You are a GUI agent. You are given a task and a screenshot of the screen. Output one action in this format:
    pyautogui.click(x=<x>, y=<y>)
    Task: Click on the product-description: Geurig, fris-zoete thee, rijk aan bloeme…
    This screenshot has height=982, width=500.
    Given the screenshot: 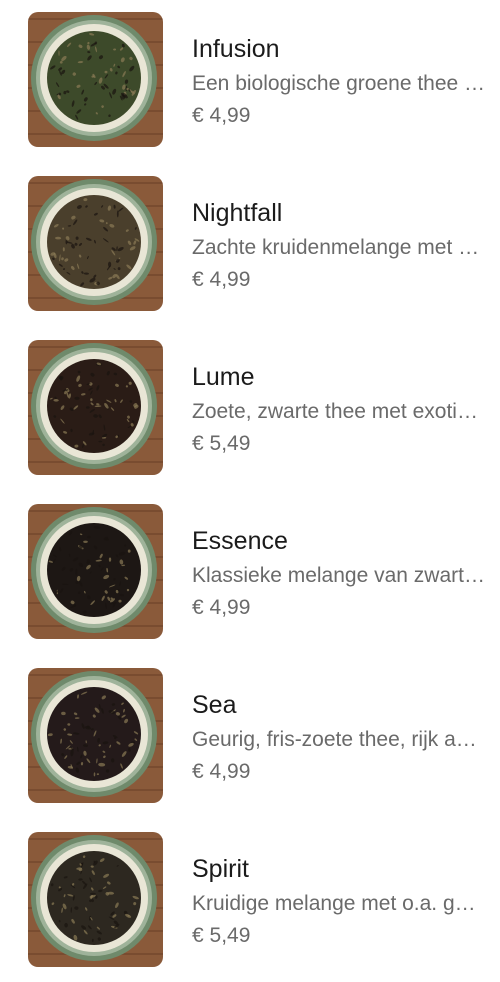 What is the action you would take?
    pyautogui.click(x=339, y=739)
    